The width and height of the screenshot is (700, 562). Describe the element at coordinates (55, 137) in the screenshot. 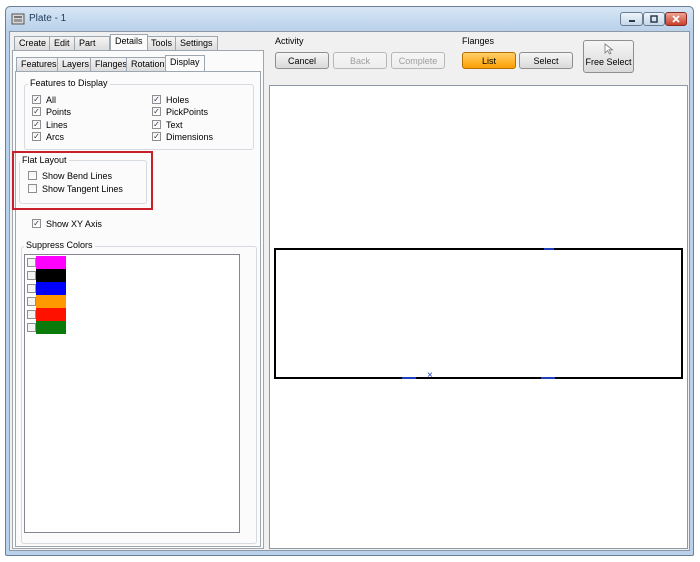

I see `arcs-label: Arcs` at that location.